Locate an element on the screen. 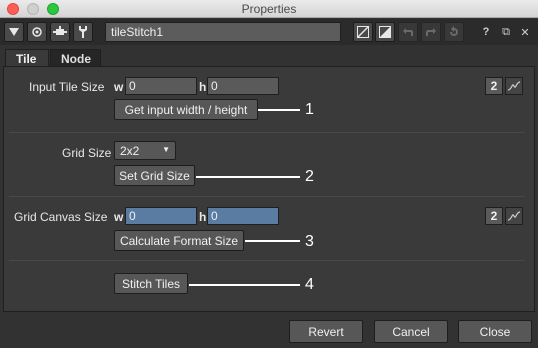 The image size is (538, 348). tab-node: Node is located at coordinates (75, 58).